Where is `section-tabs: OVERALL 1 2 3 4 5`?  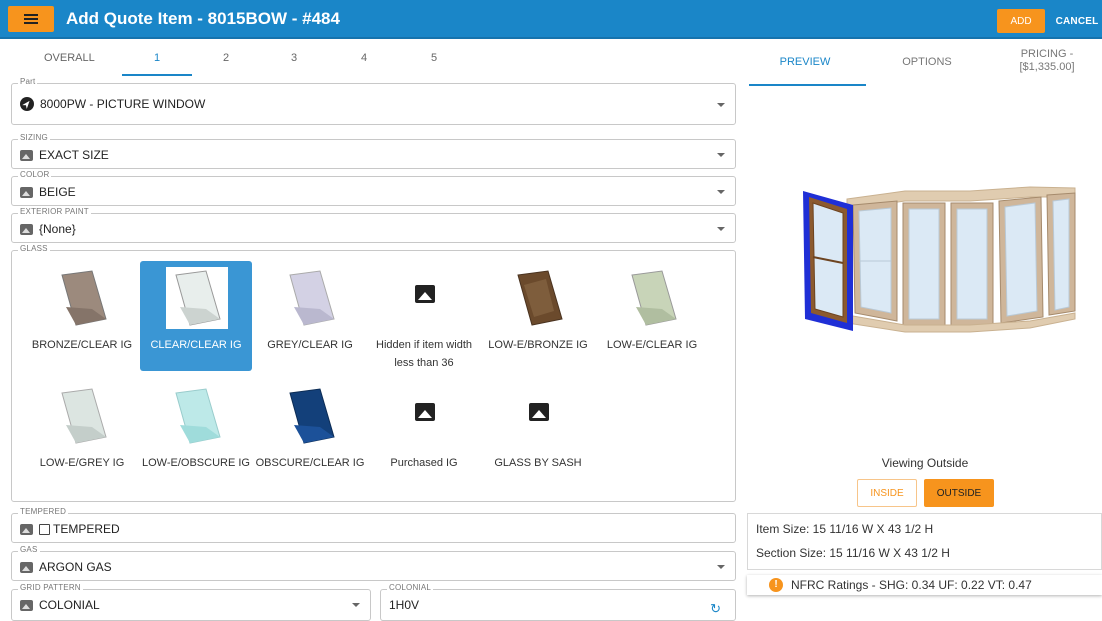 section-tabs: OVERALL 1 2 3 4 5 is located at coordinates (372, 59).